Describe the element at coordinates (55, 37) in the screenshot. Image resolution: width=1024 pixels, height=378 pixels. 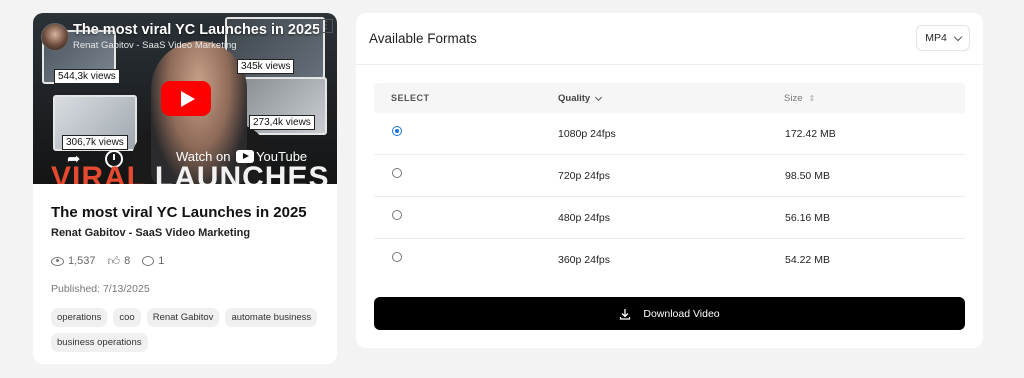
I see `channel-avatar` at that location.